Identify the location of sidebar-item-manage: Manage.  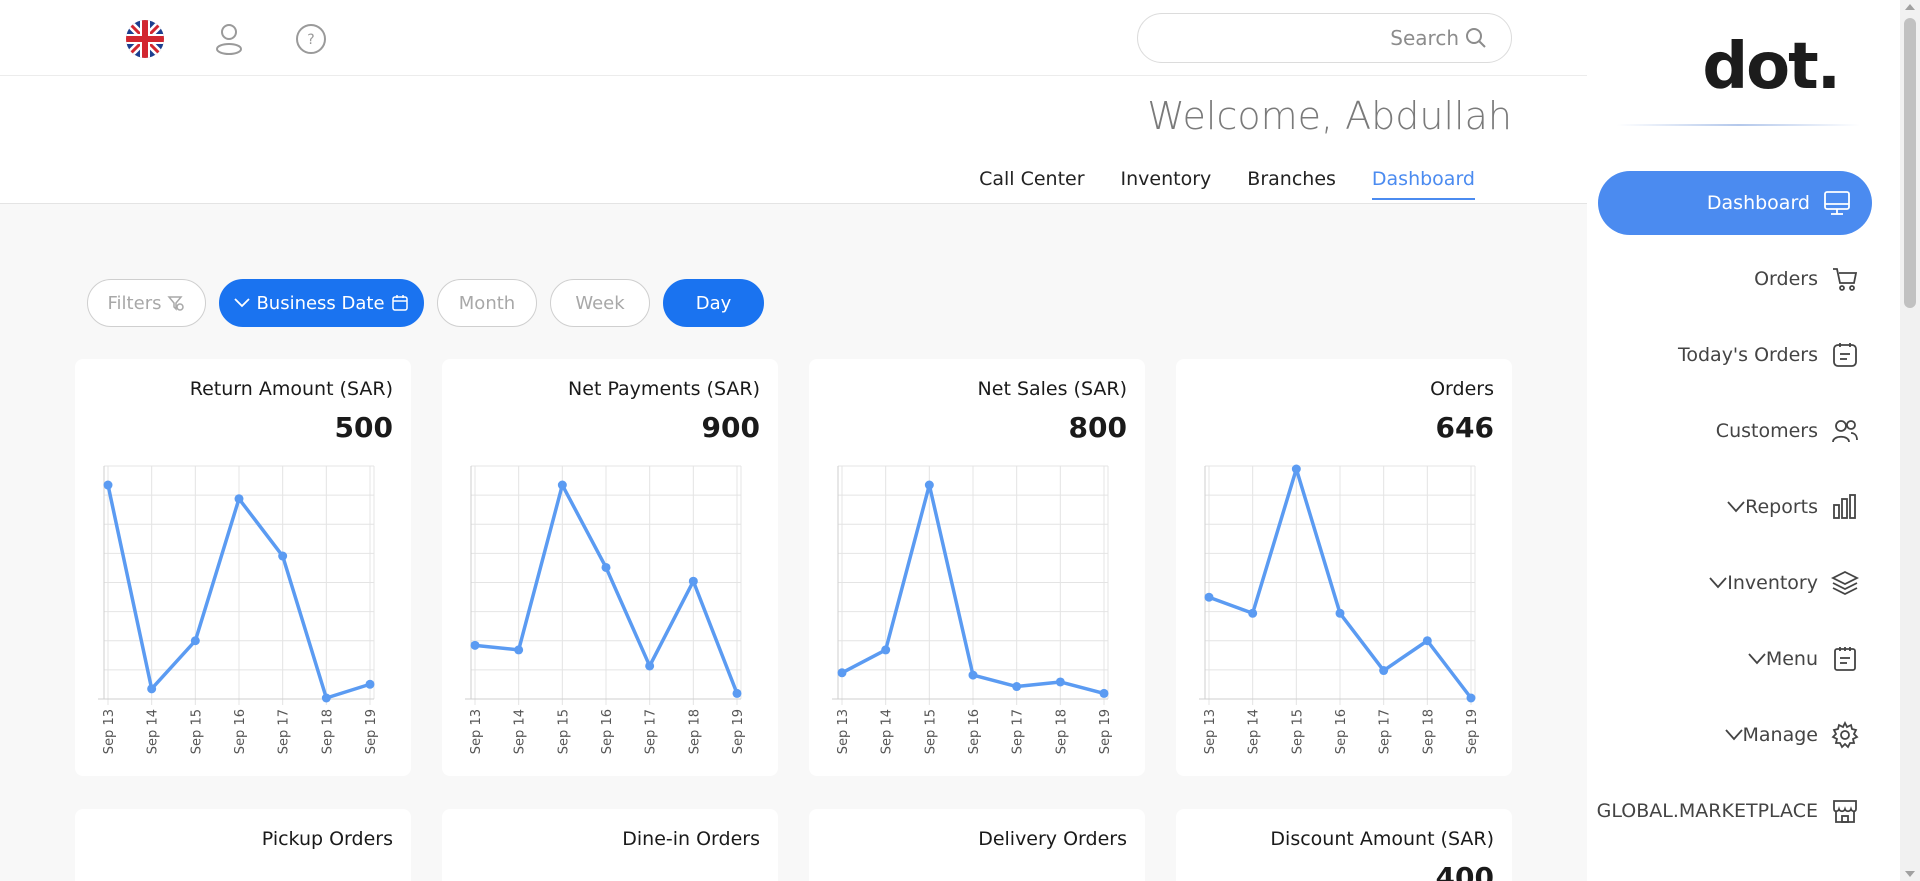
(1792, 735).